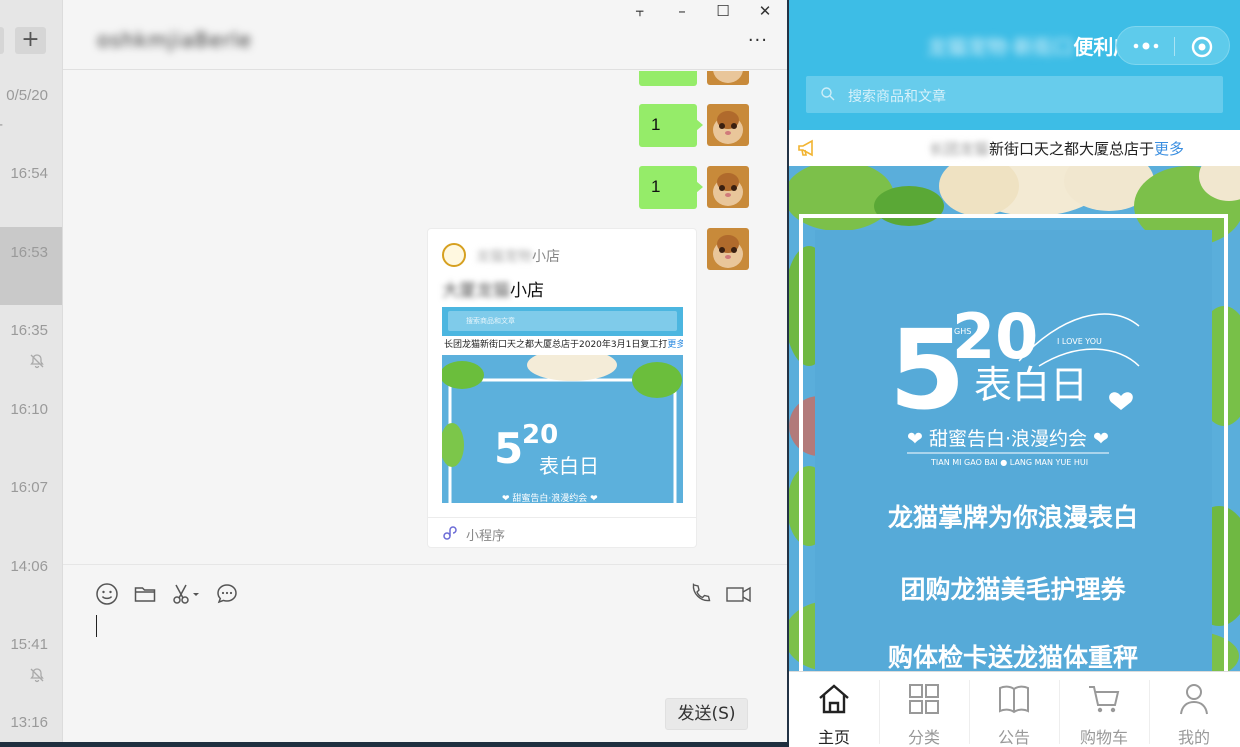  I want to click on notice-bar: 长团龙猫新街口天之都大厦总店于更多, so click(1014, 148).